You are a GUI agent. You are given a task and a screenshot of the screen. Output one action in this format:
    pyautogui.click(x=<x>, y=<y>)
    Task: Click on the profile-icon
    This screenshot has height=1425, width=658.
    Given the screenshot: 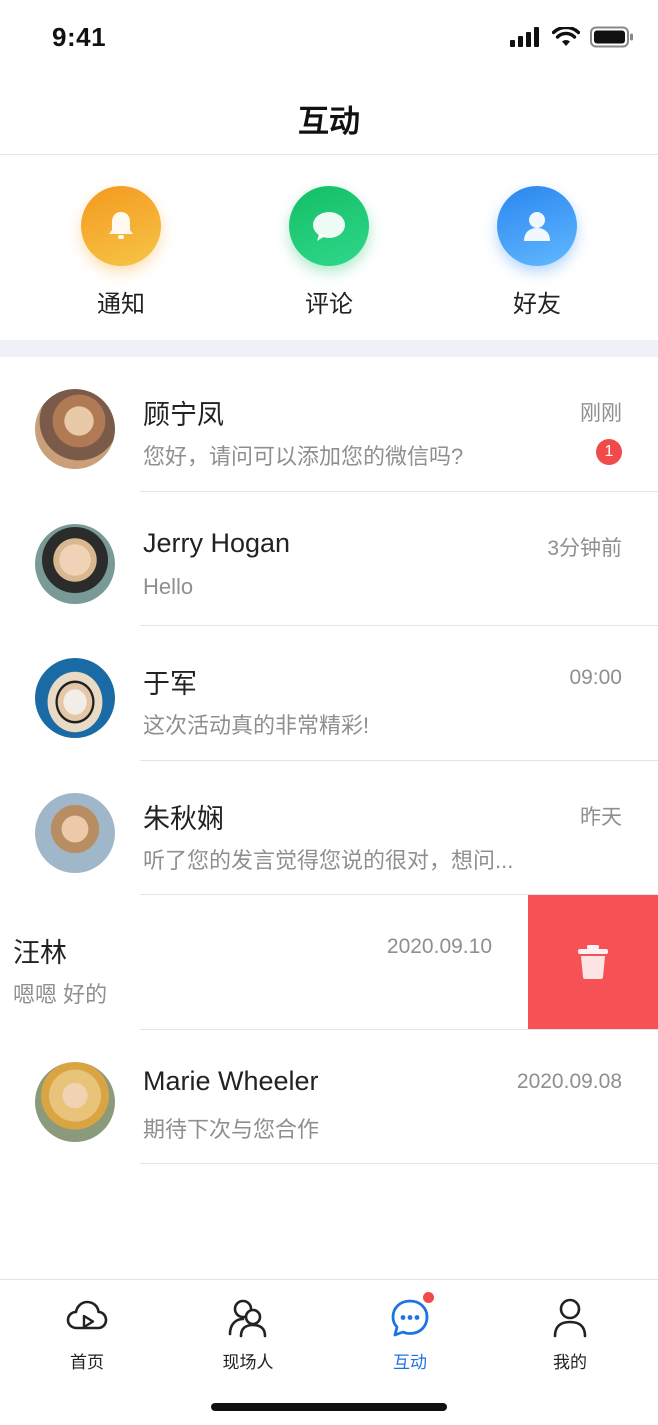 What is the action you would take?
    pyautogui.click(x=570, y=1318)
    